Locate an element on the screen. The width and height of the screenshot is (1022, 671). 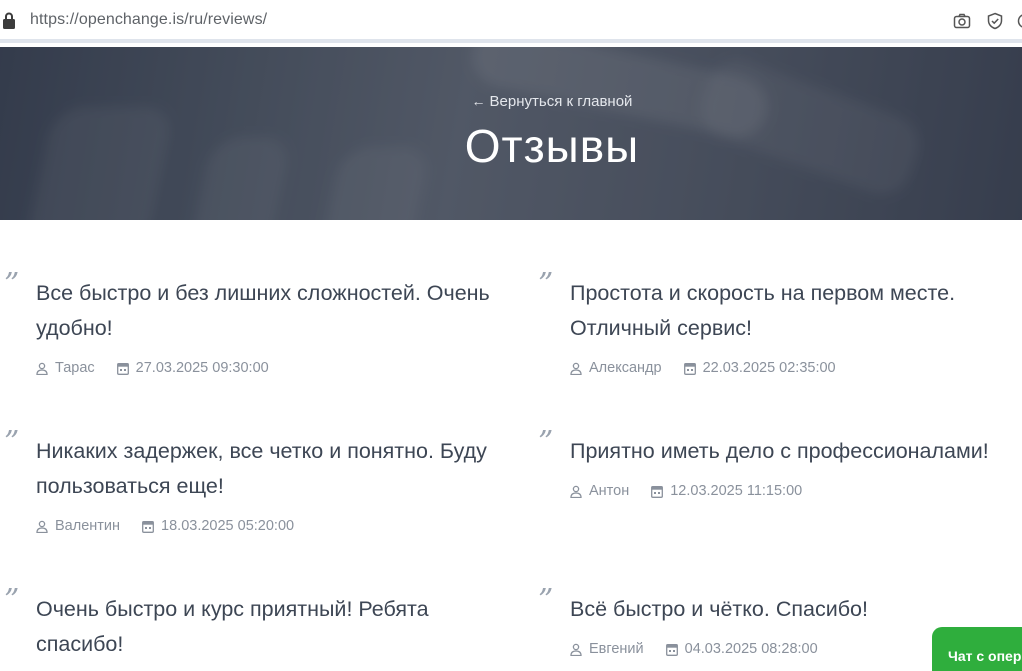
review-date: 18.03.2025 05:20:00 is located at coordinates (228, 526).